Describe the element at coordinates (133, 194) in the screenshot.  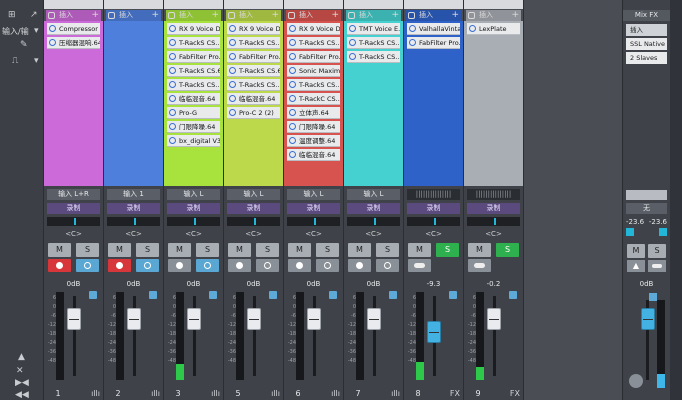
I see `input-selector: 输入 1` at that location.